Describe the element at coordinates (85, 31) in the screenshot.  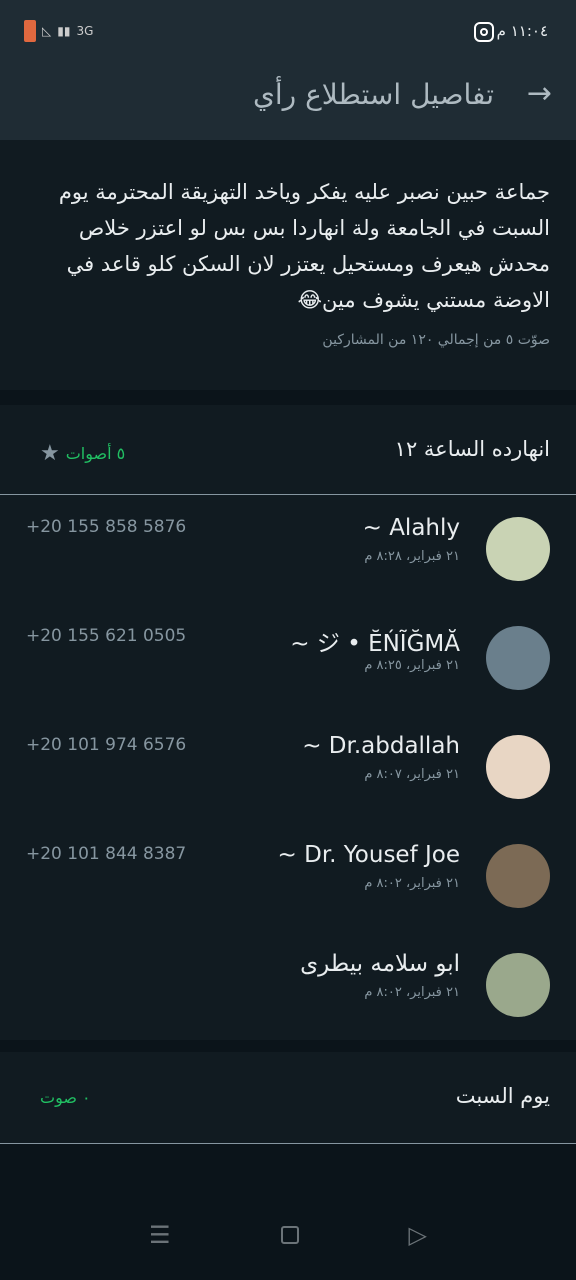
I see `network-type: 3G` at that location.